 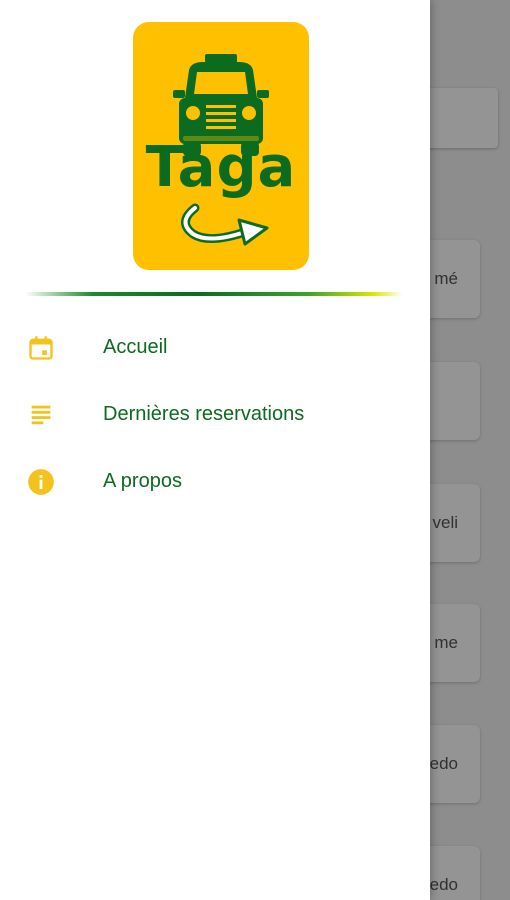 I want to click on logo-wordmark: Taga, so click(x=221, y=167).